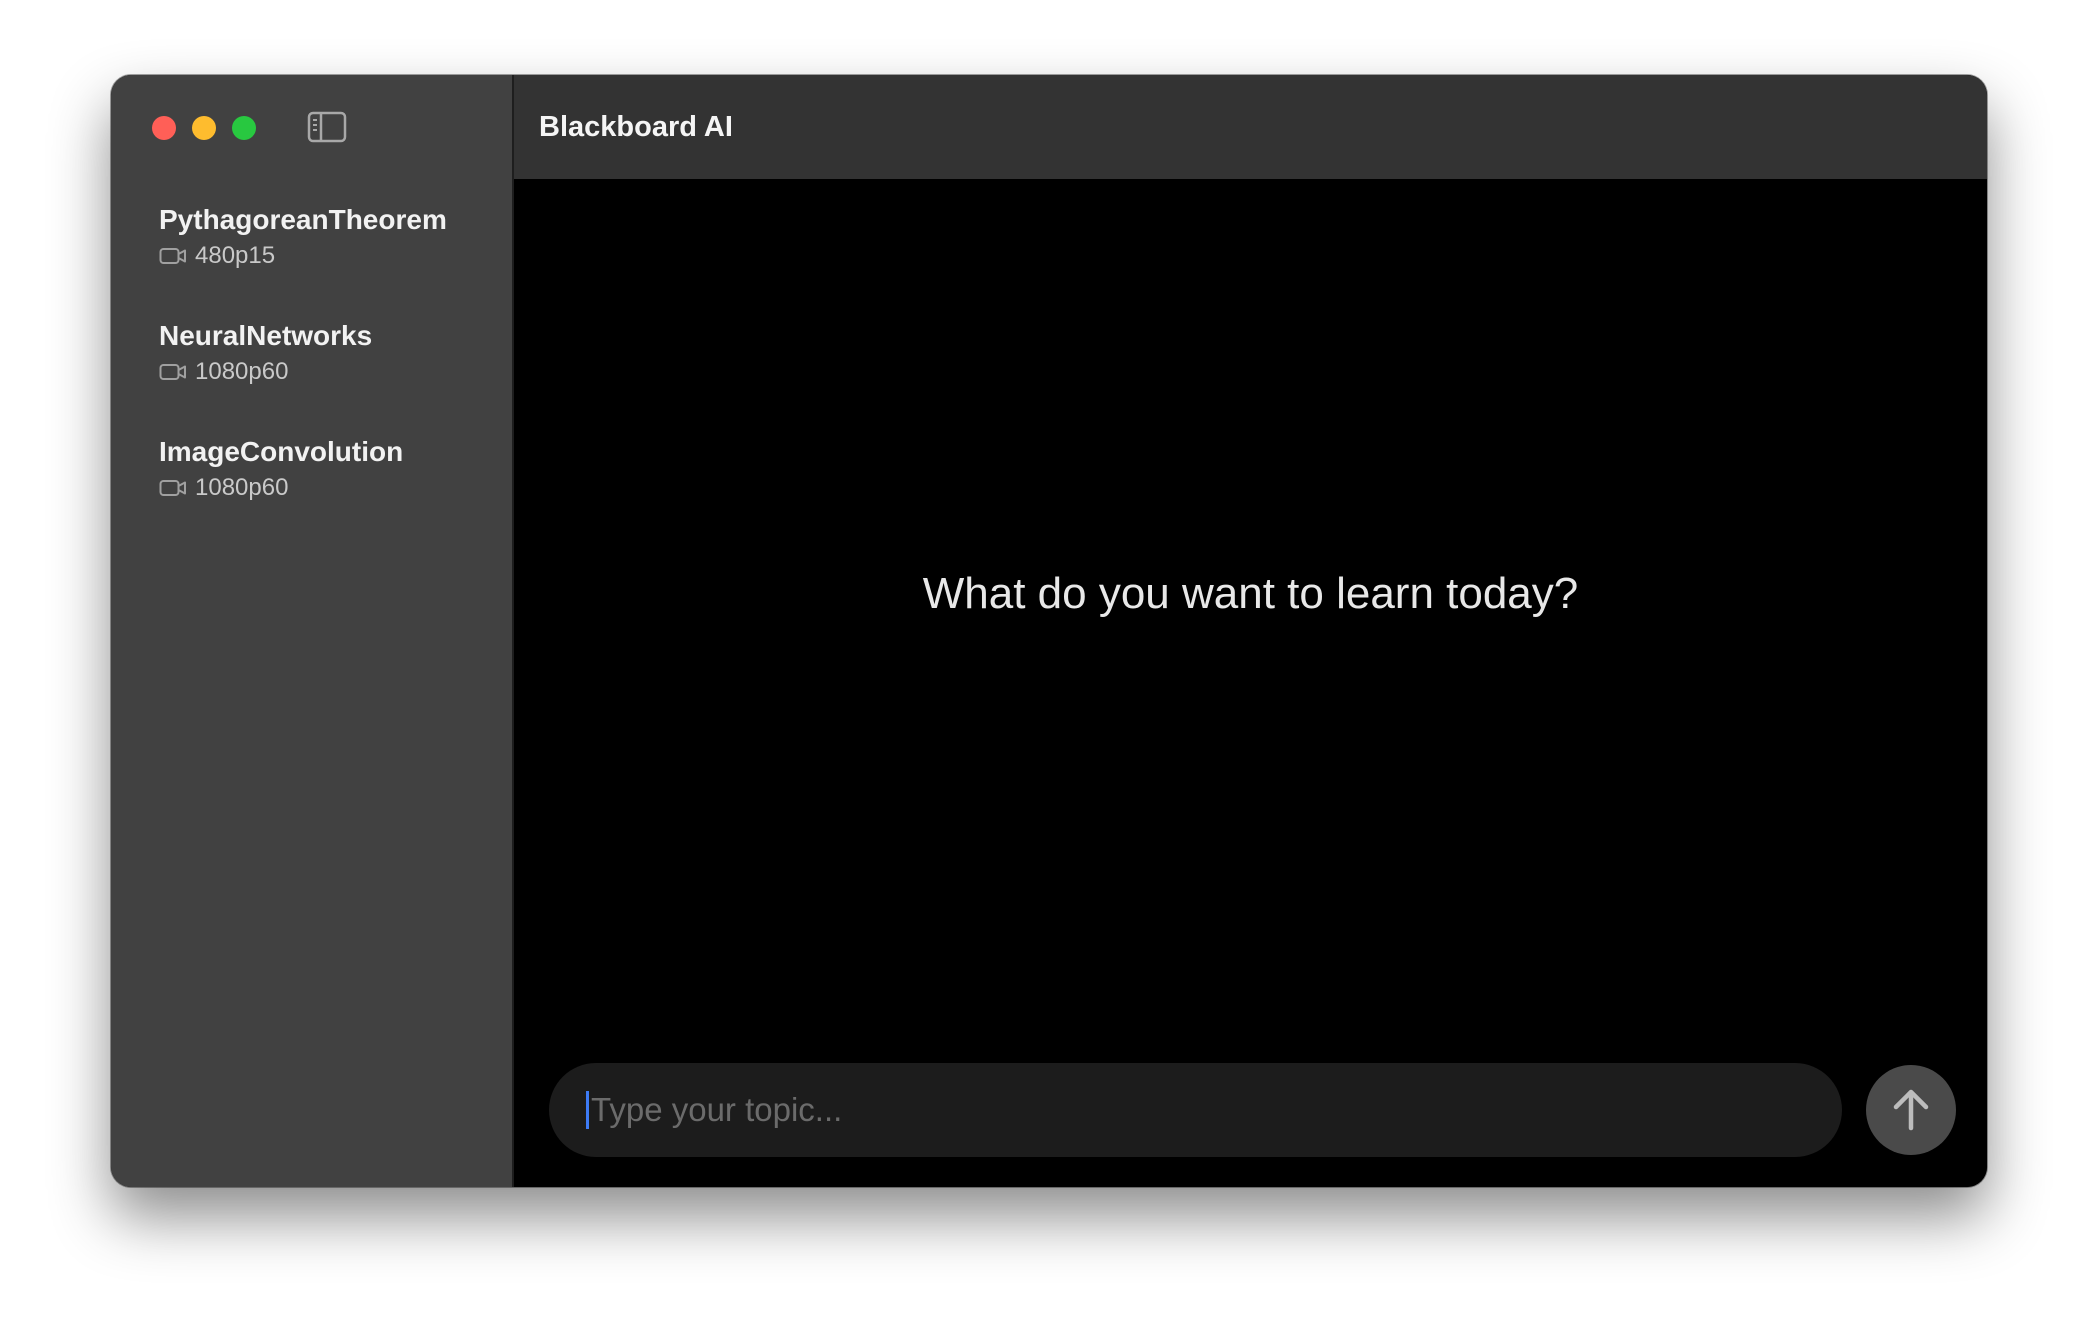  Describe the element at coordinates (636, 126) in the screenshot. I see `page-title: Blackboard AI` at that location.